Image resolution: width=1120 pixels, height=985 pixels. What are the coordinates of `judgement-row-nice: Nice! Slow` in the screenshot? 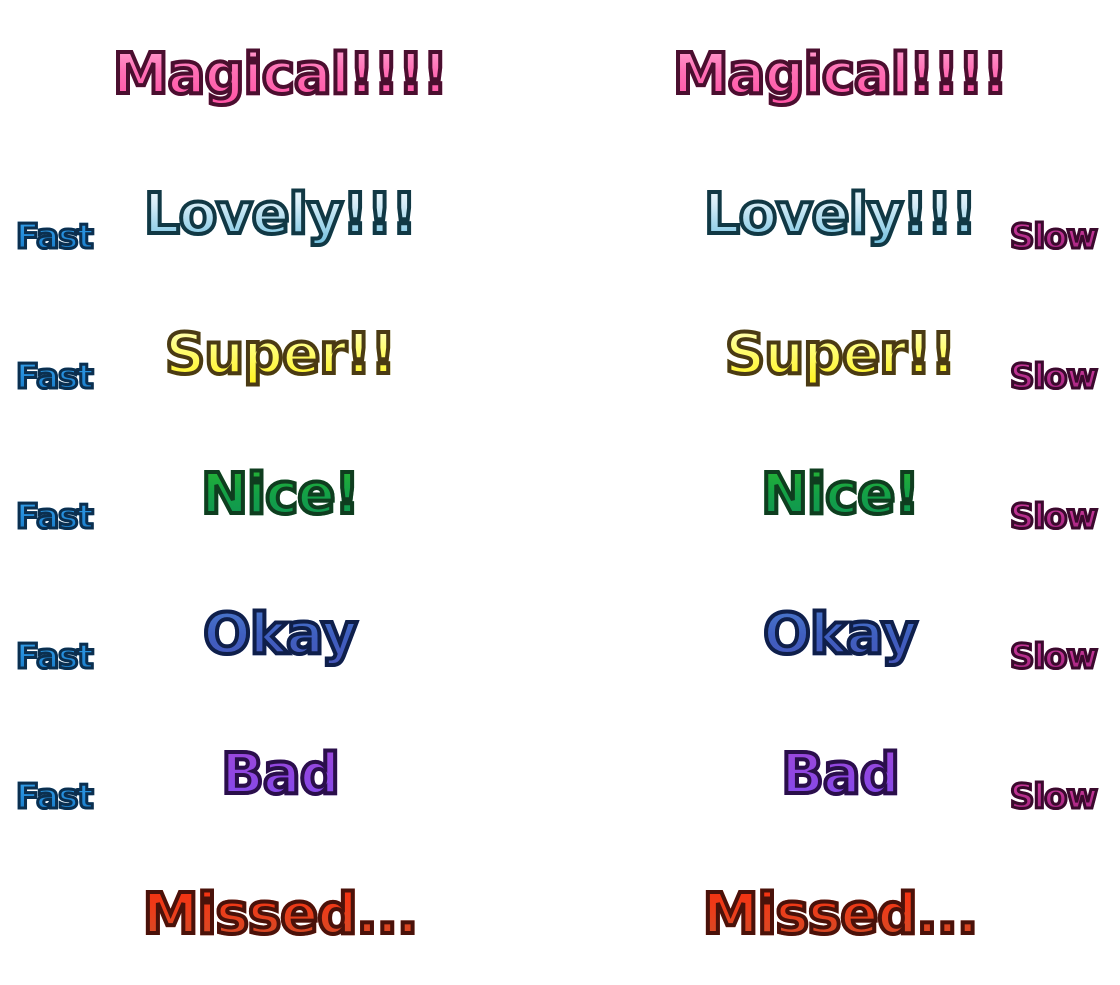 It's located at (840, 495).